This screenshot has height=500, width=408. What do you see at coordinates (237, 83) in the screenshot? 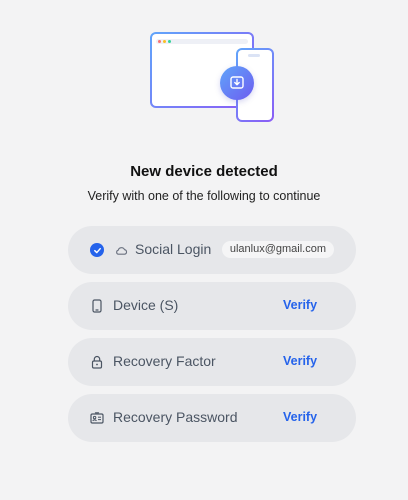
I see `download-icon` at bounding box center [237, 83].